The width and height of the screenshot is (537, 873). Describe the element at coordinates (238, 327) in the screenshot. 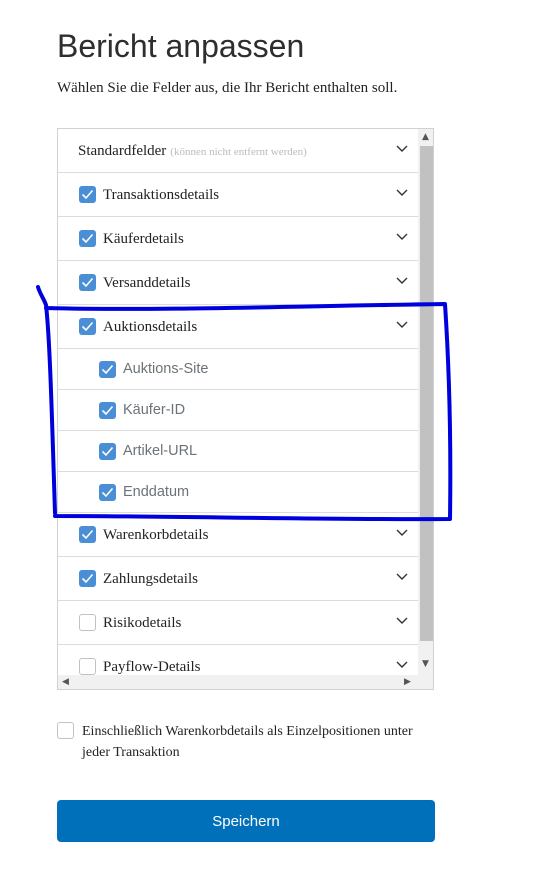

I see `field-row-auktionsdetails: Auktionsdetails` at that location.